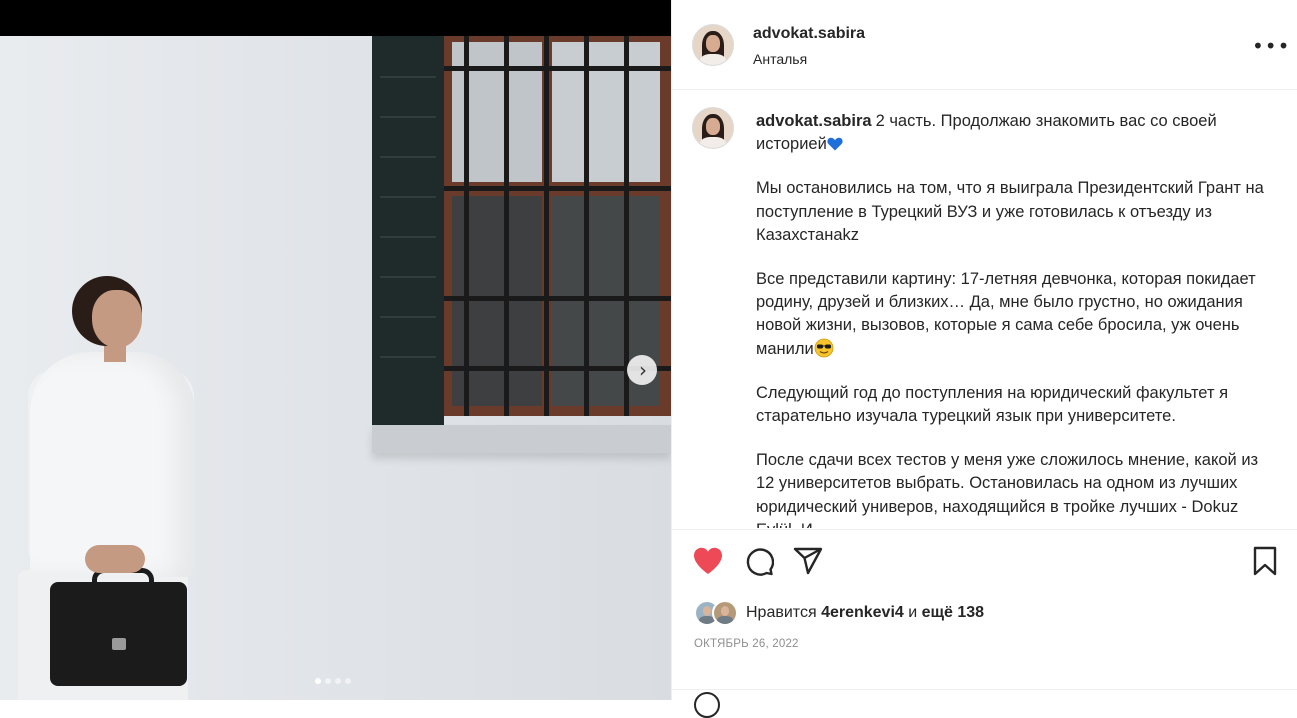 Image resolution: width=1297 pixels, height=718 pixels. Describe the element at coordinates (335, 18) in the screenshot. I see `photo-top-band` at that location.